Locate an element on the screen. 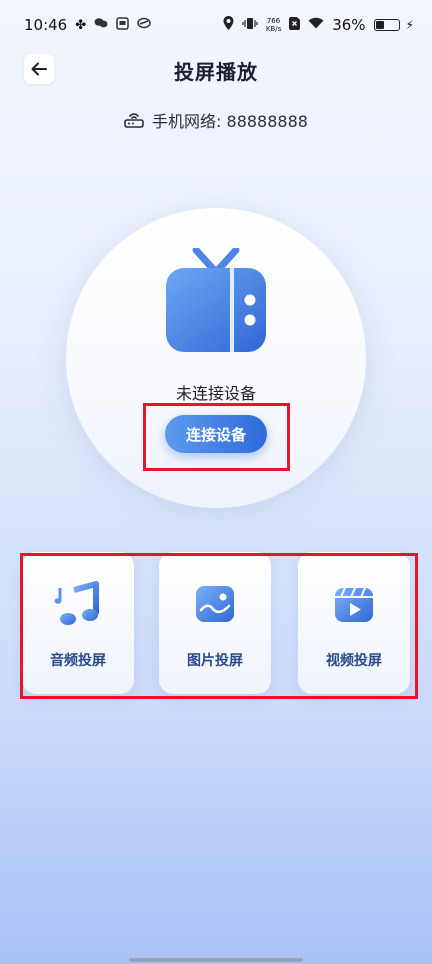 Image resolution: width=432 pixels, height=964 pixels. wifi-icon is located at coordinates (316, 25).